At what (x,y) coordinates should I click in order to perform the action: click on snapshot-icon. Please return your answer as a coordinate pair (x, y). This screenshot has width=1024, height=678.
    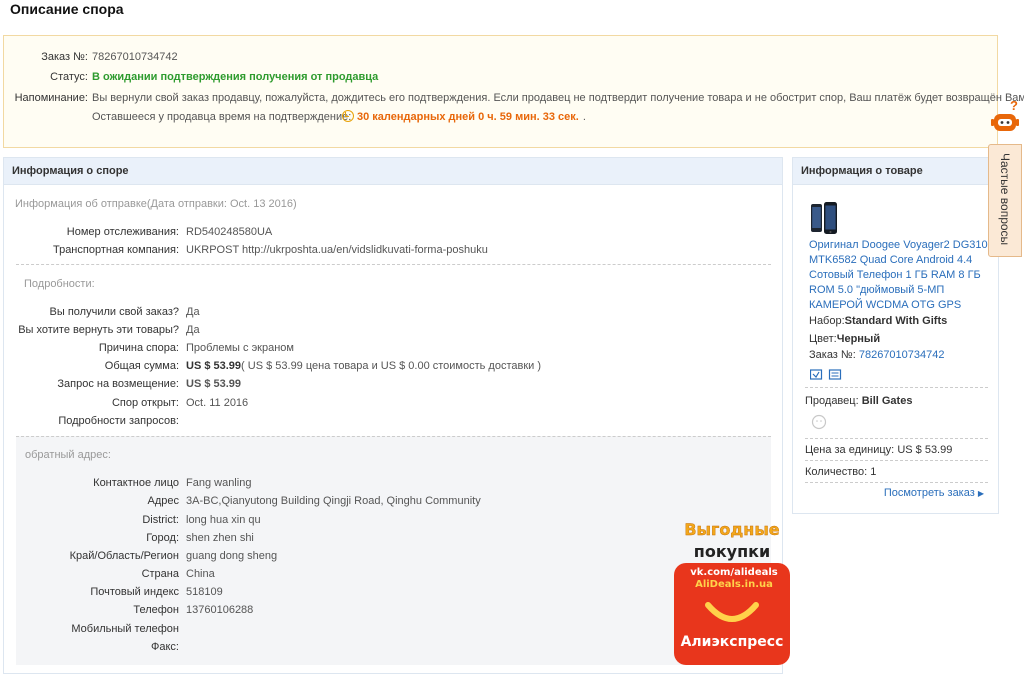
    Looking at the image, I should click on (816, 374).